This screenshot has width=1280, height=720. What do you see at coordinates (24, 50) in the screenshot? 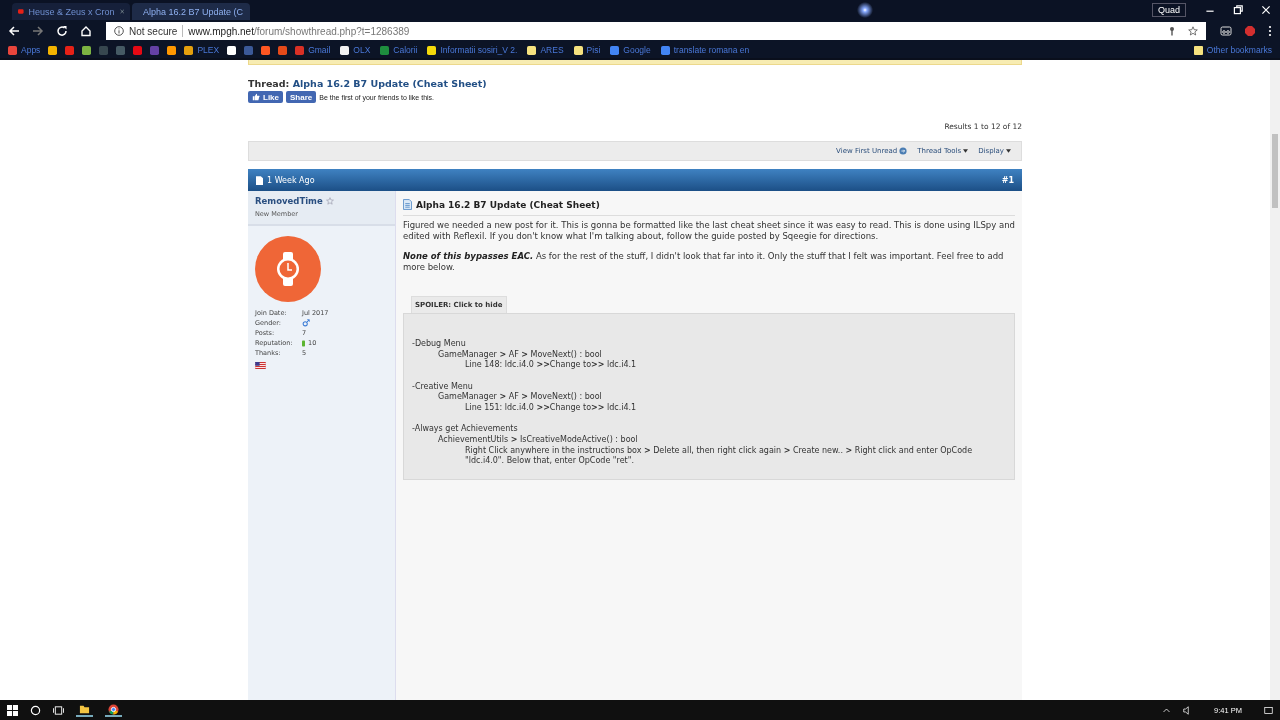
I see `bookmark-item: Apps` at bounding box center [24, 50].